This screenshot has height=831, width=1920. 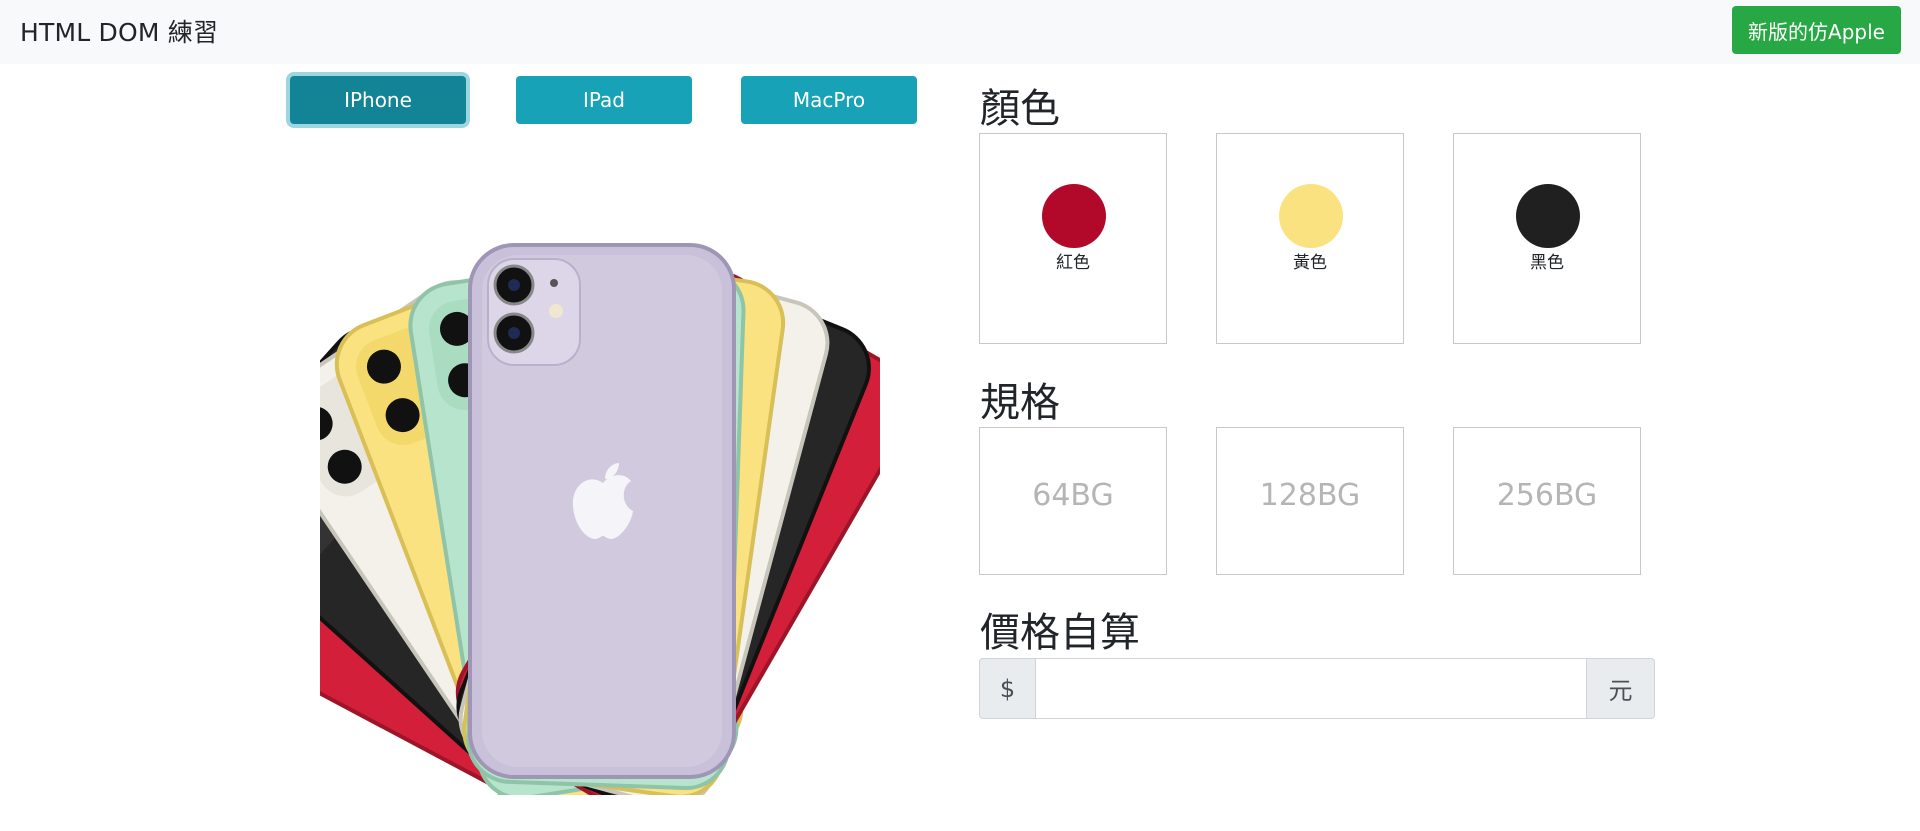 I want to click on spec-option-64: 64BG, so click(x=1073, y=501).